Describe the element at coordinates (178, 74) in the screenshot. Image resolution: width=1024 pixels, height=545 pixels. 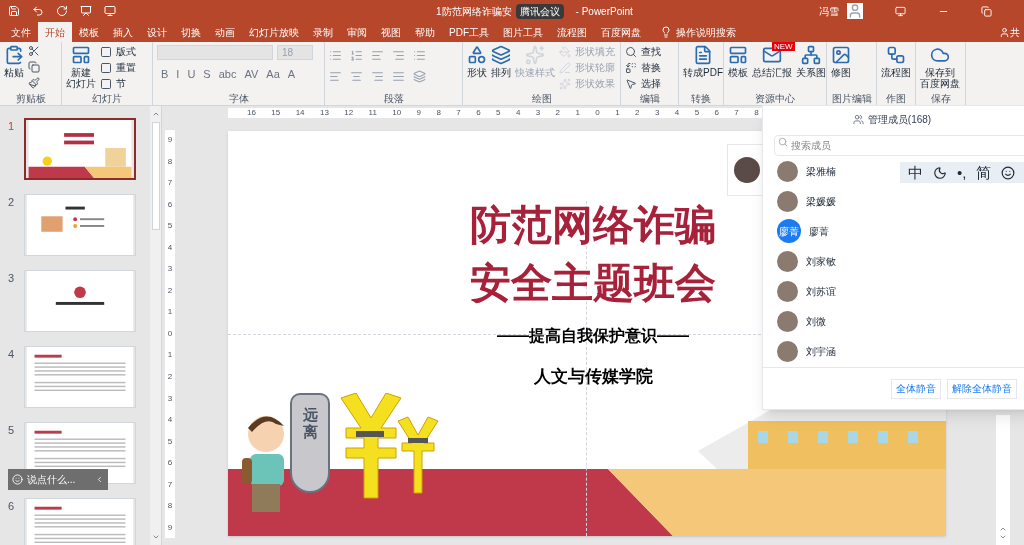
I see `format-button: I` at that location.